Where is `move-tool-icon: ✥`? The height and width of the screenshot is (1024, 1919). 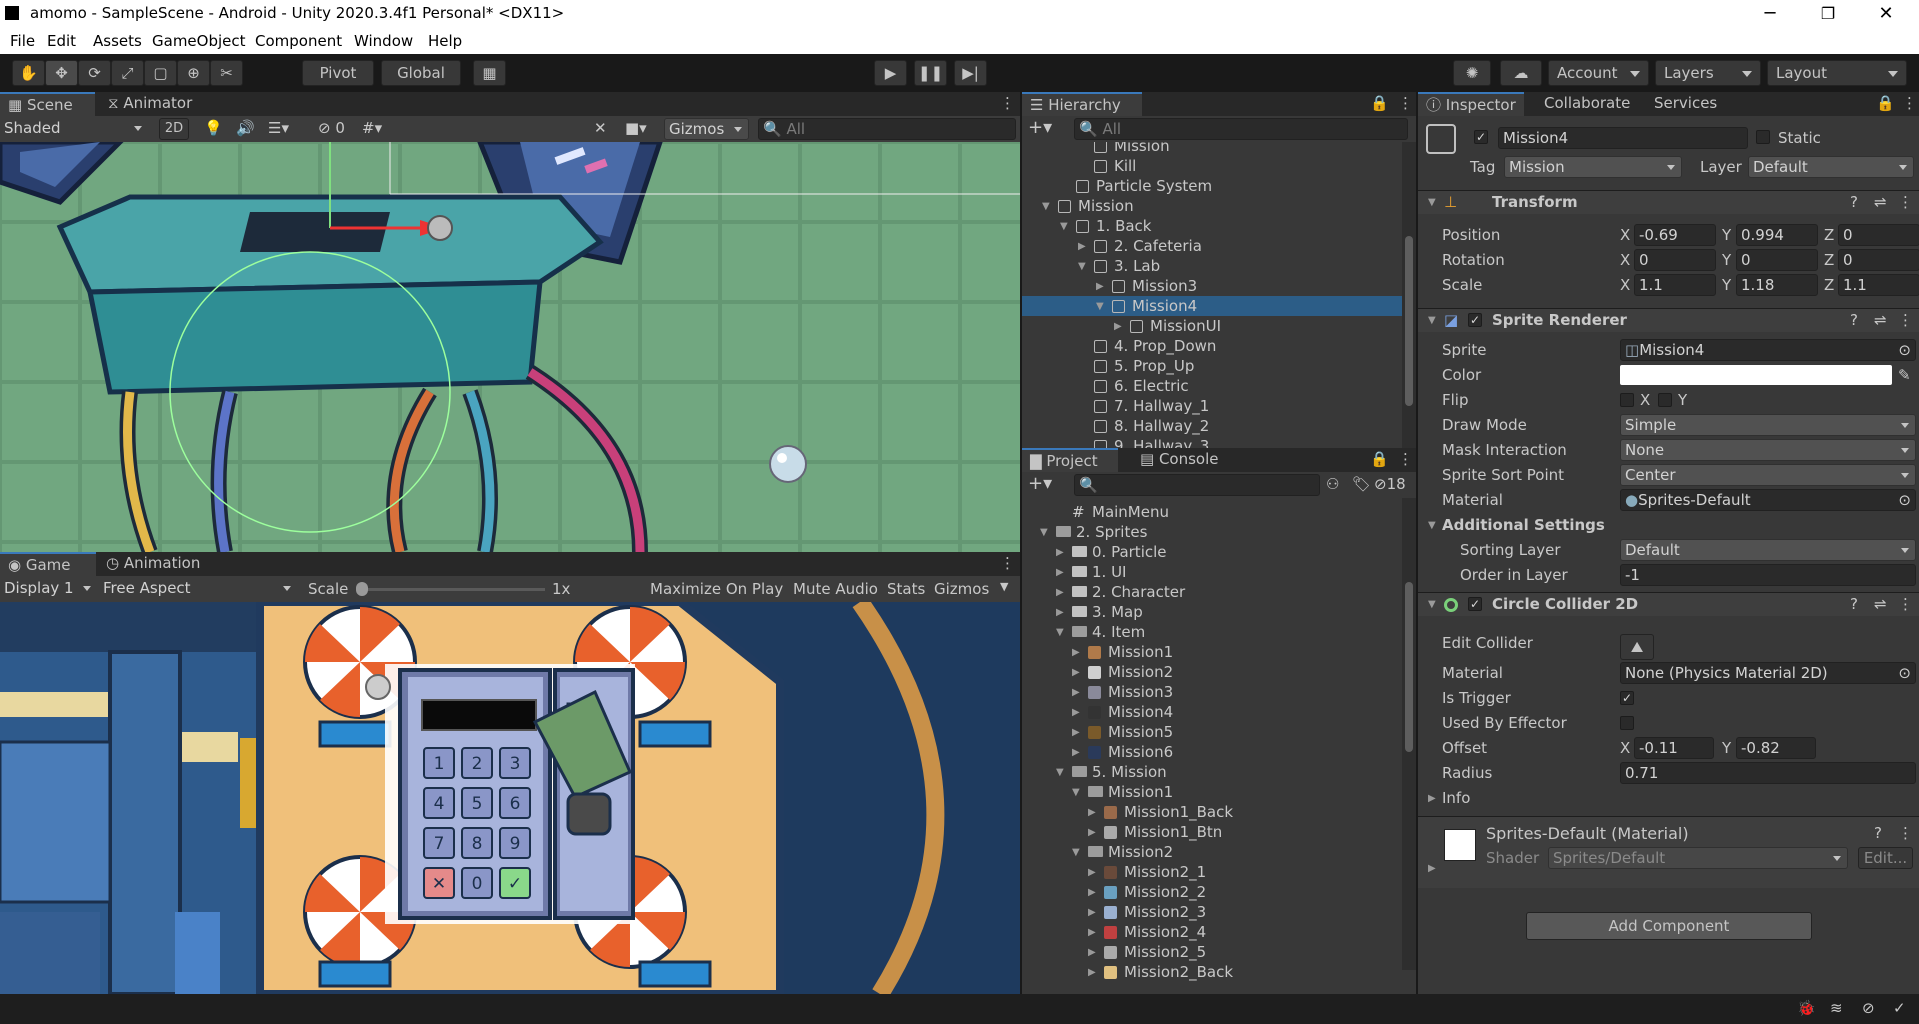 move-tool-icon: ✥ is located at coordinates (61, 73).